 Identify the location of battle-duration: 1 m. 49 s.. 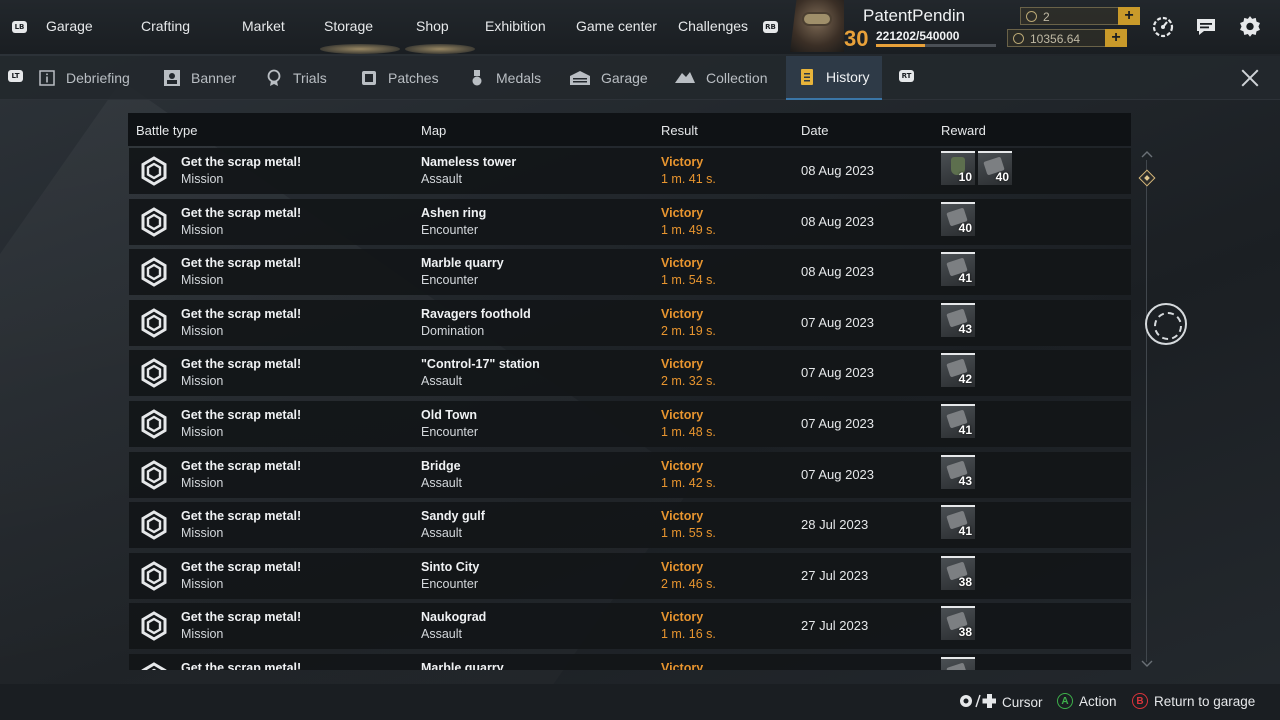
(688, 229).